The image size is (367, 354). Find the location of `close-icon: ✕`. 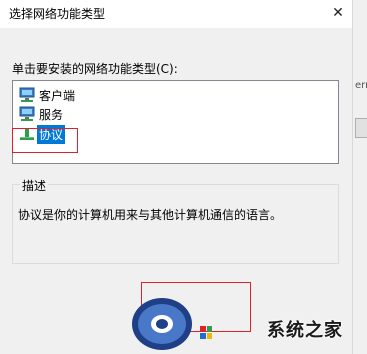

close-icon: ✕ is located at coordinates (338, 13).